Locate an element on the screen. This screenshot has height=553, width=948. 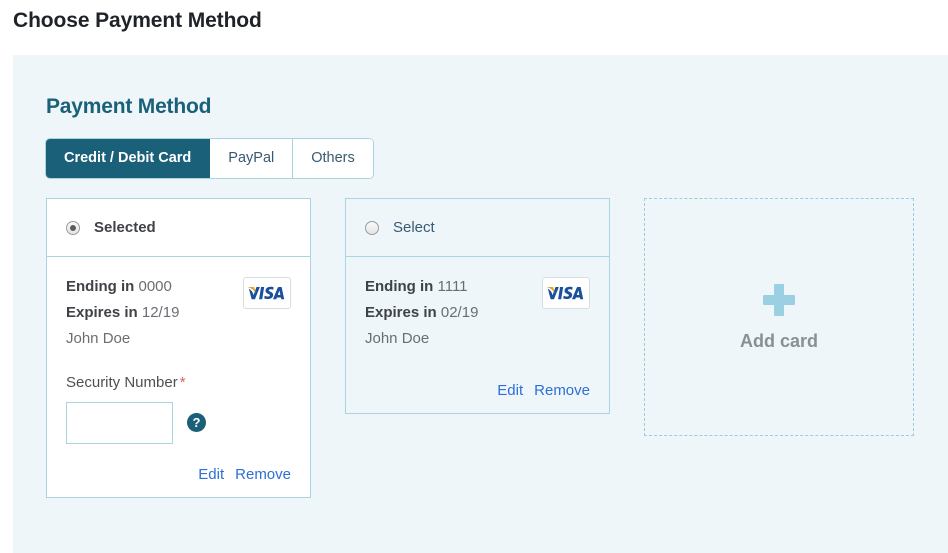
security-number-input is located at coordinates (119, 422).